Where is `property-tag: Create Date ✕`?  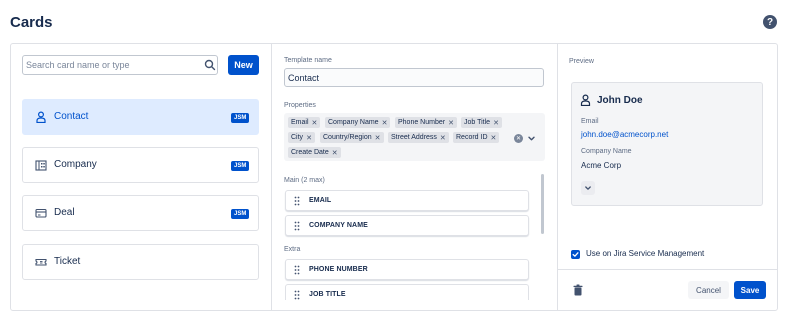 property-tag: Create Date ✕ is located at coordinates (314, 152).